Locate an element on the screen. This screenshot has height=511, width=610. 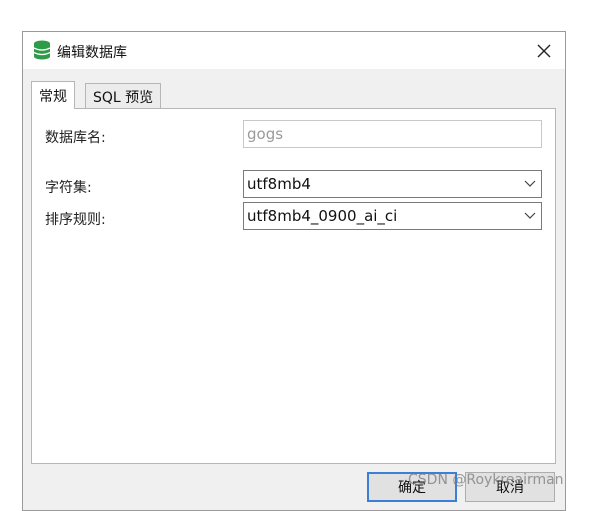
db-name-value: gogs is located at coordinates (265, 134).